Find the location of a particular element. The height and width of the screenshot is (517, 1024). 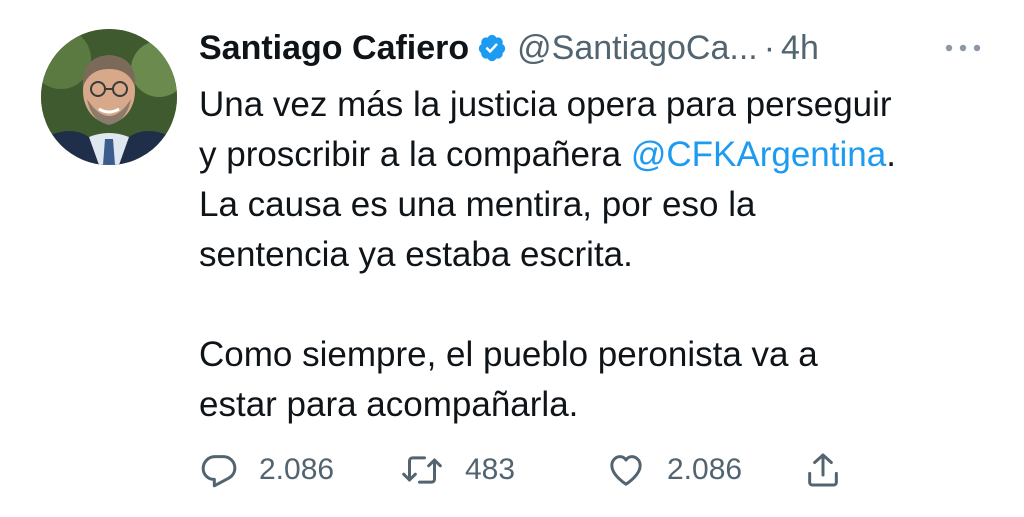

mention-link: @CFKArgentina is located at coordinates (758, 154).